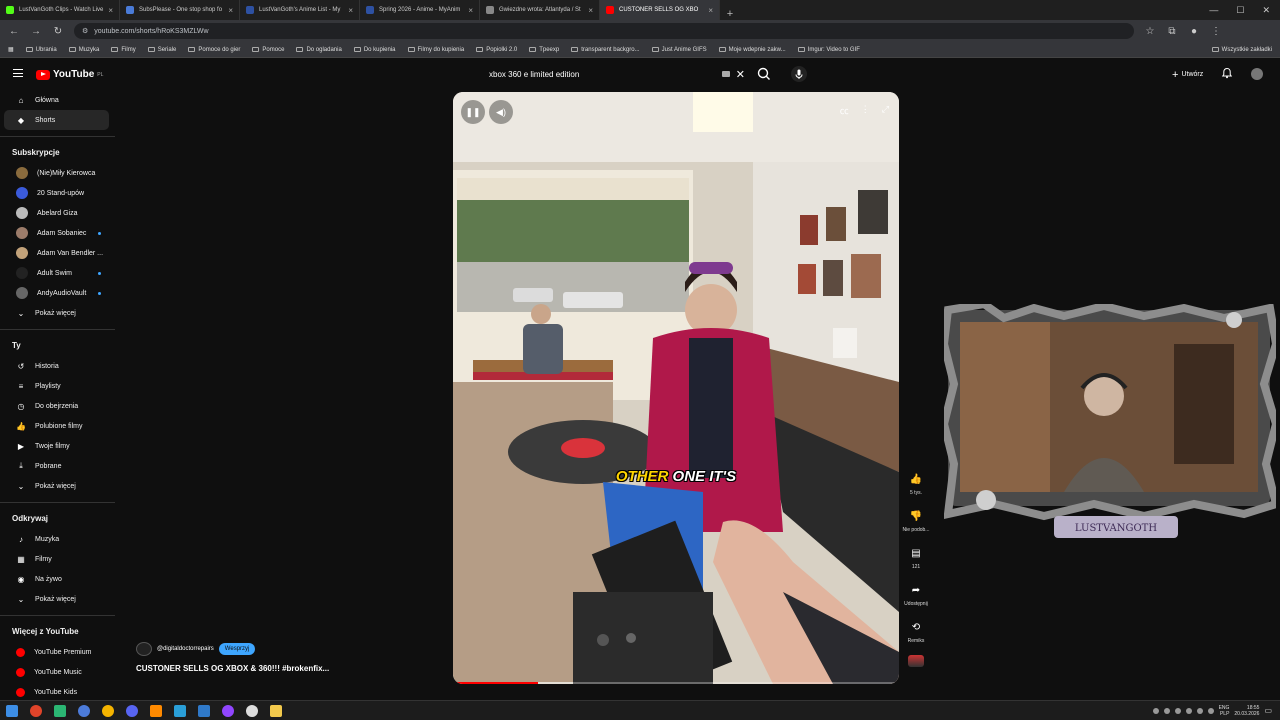 The height and width of the screenshot is (720, 1280). Describe the element at coordinates (660, 10) in the screenshot. I see `browser-tab: CUSTONER SELLS OG XBO ×` at that location.